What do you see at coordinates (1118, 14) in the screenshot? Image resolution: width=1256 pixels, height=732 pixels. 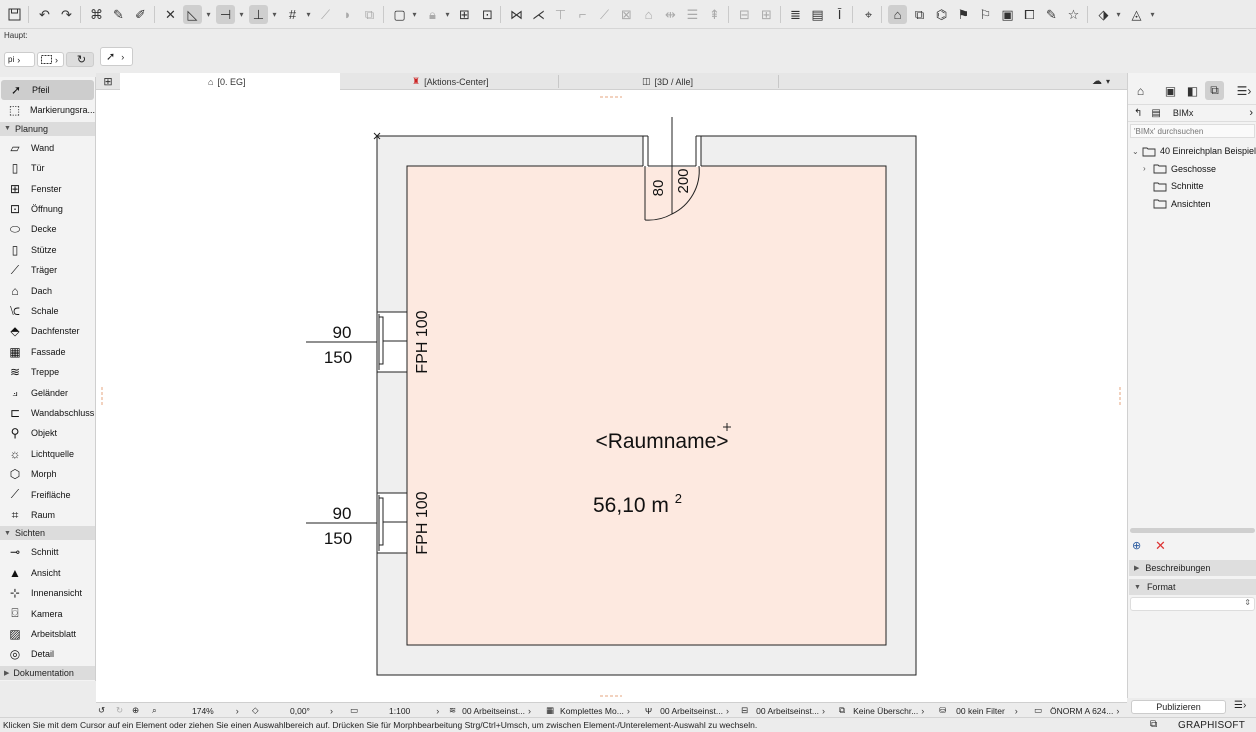 I see `teamwork-dropdown-icon: ▾` at bounding box center [1118, 14].